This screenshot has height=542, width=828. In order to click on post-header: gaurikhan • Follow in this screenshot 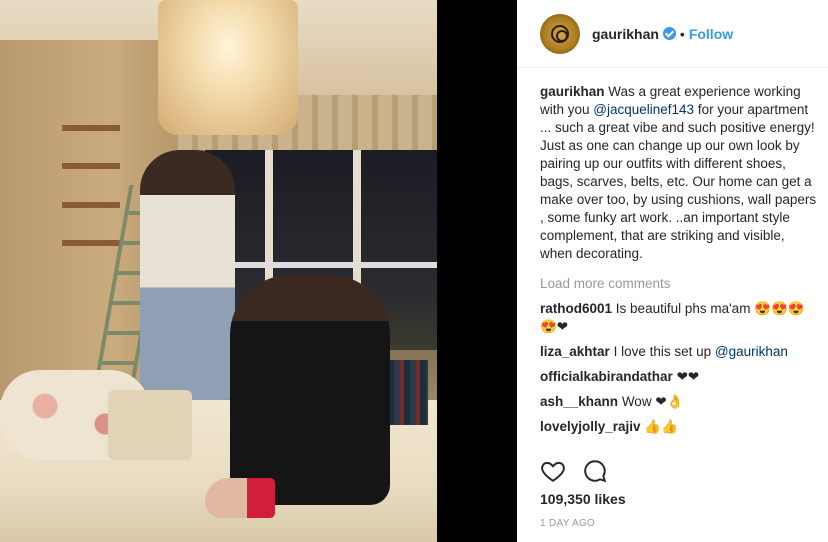, I will do `click(672, 34)`.